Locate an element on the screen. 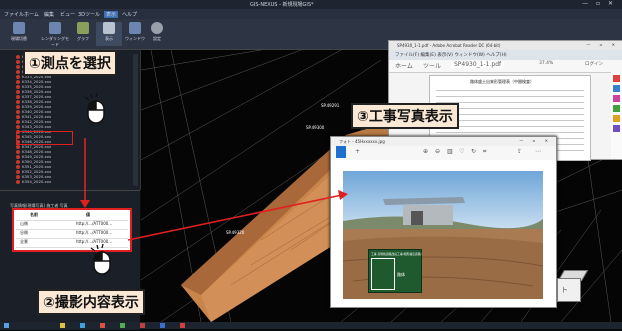 The height and width of the screenshot is (331, 622). view-cube: ト is located at coordinates (573, 287).